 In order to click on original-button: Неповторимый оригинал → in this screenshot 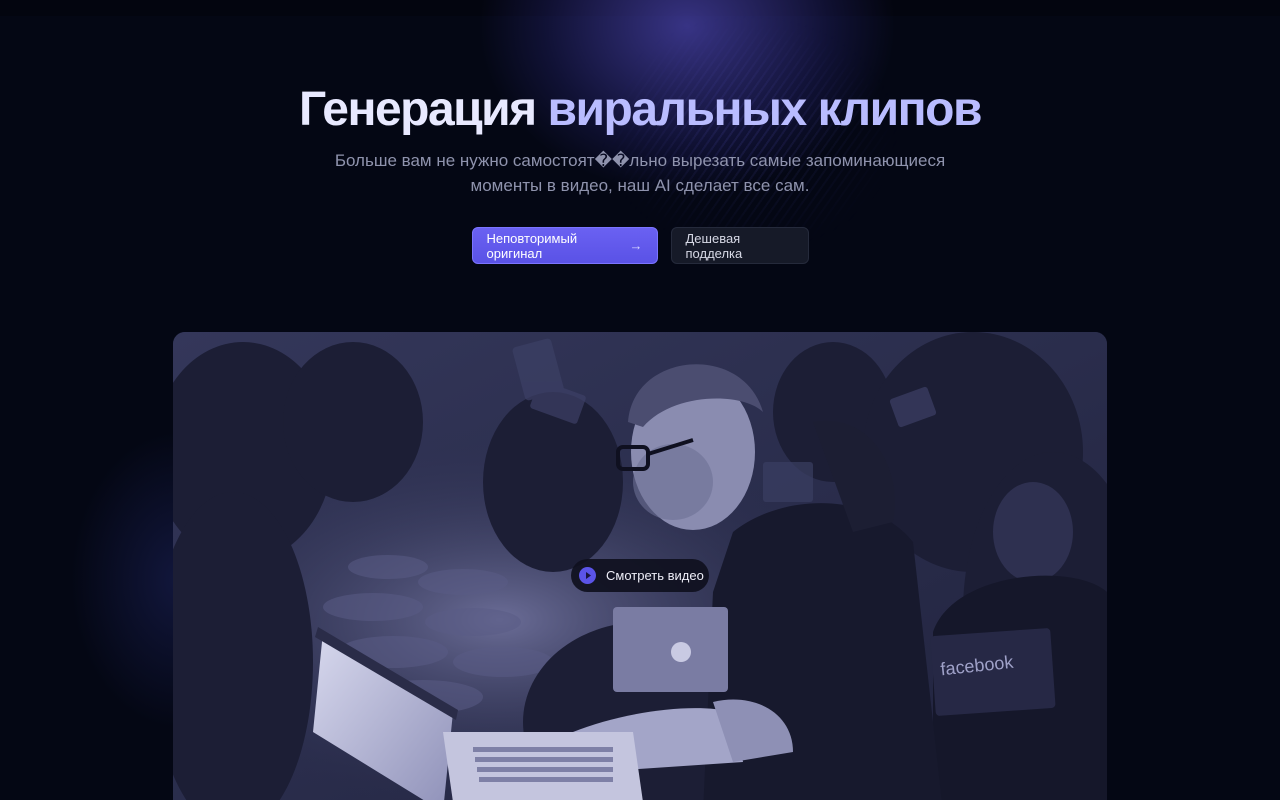, I will do `click(564, 245)`.